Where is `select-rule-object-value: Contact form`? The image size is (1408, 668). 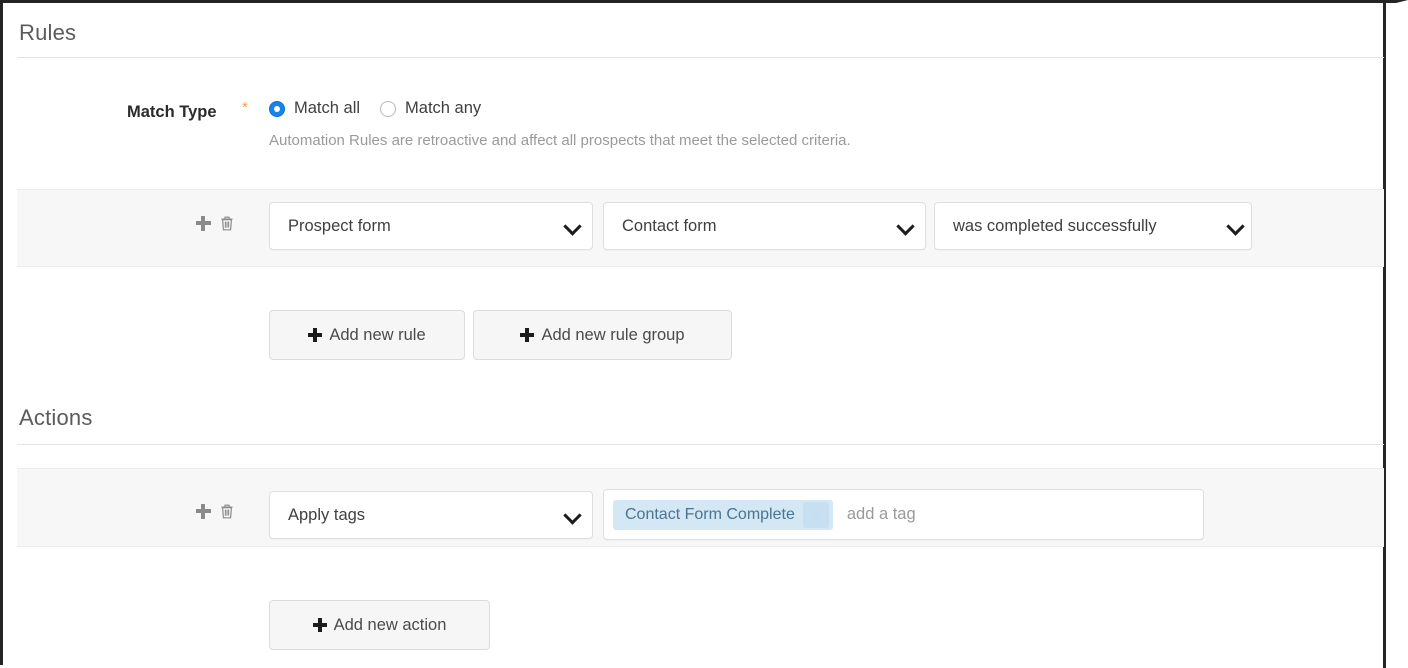
select-rule-object-value: Contact form is located at coordinates (669, 225).